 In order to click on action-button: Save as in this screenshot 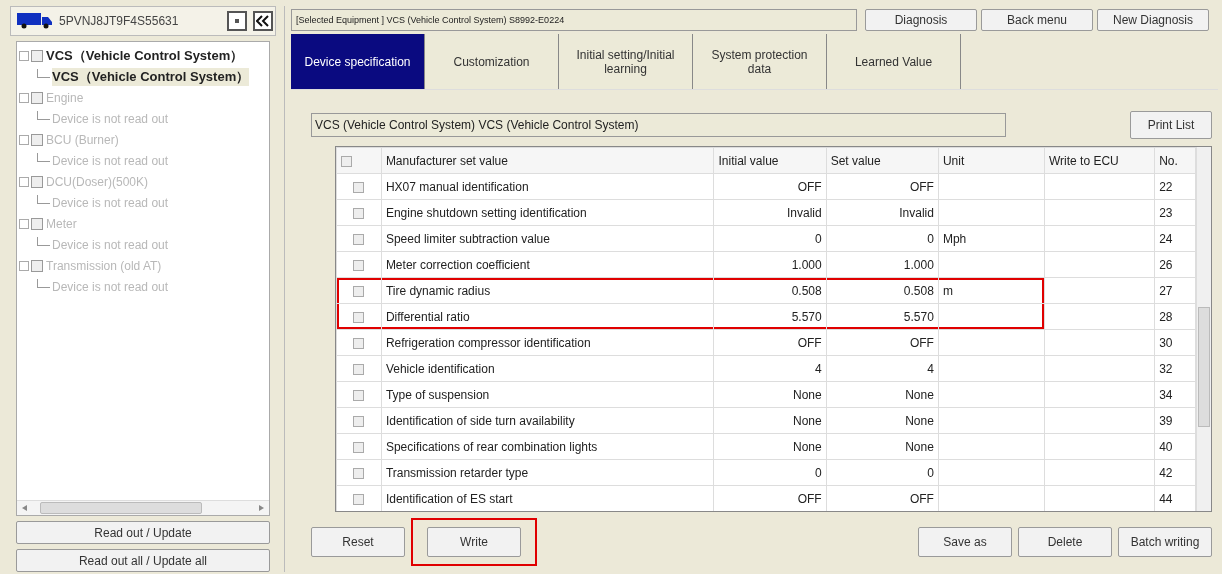, I will do `click(965, 542)`.